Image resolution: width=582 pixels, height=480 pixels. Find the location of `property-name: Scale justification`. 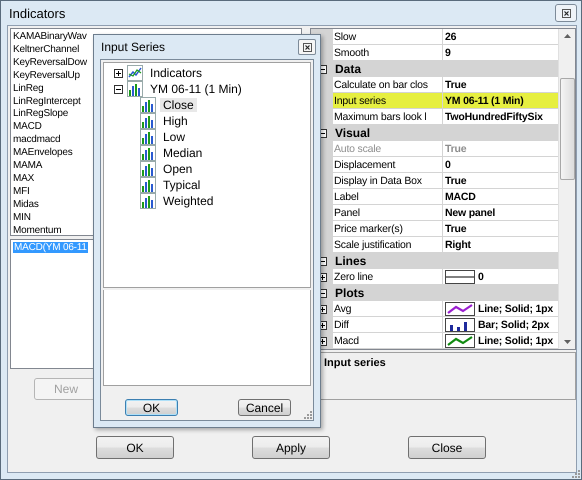

property-name: Scale justification is located at coordinates (388, 245).